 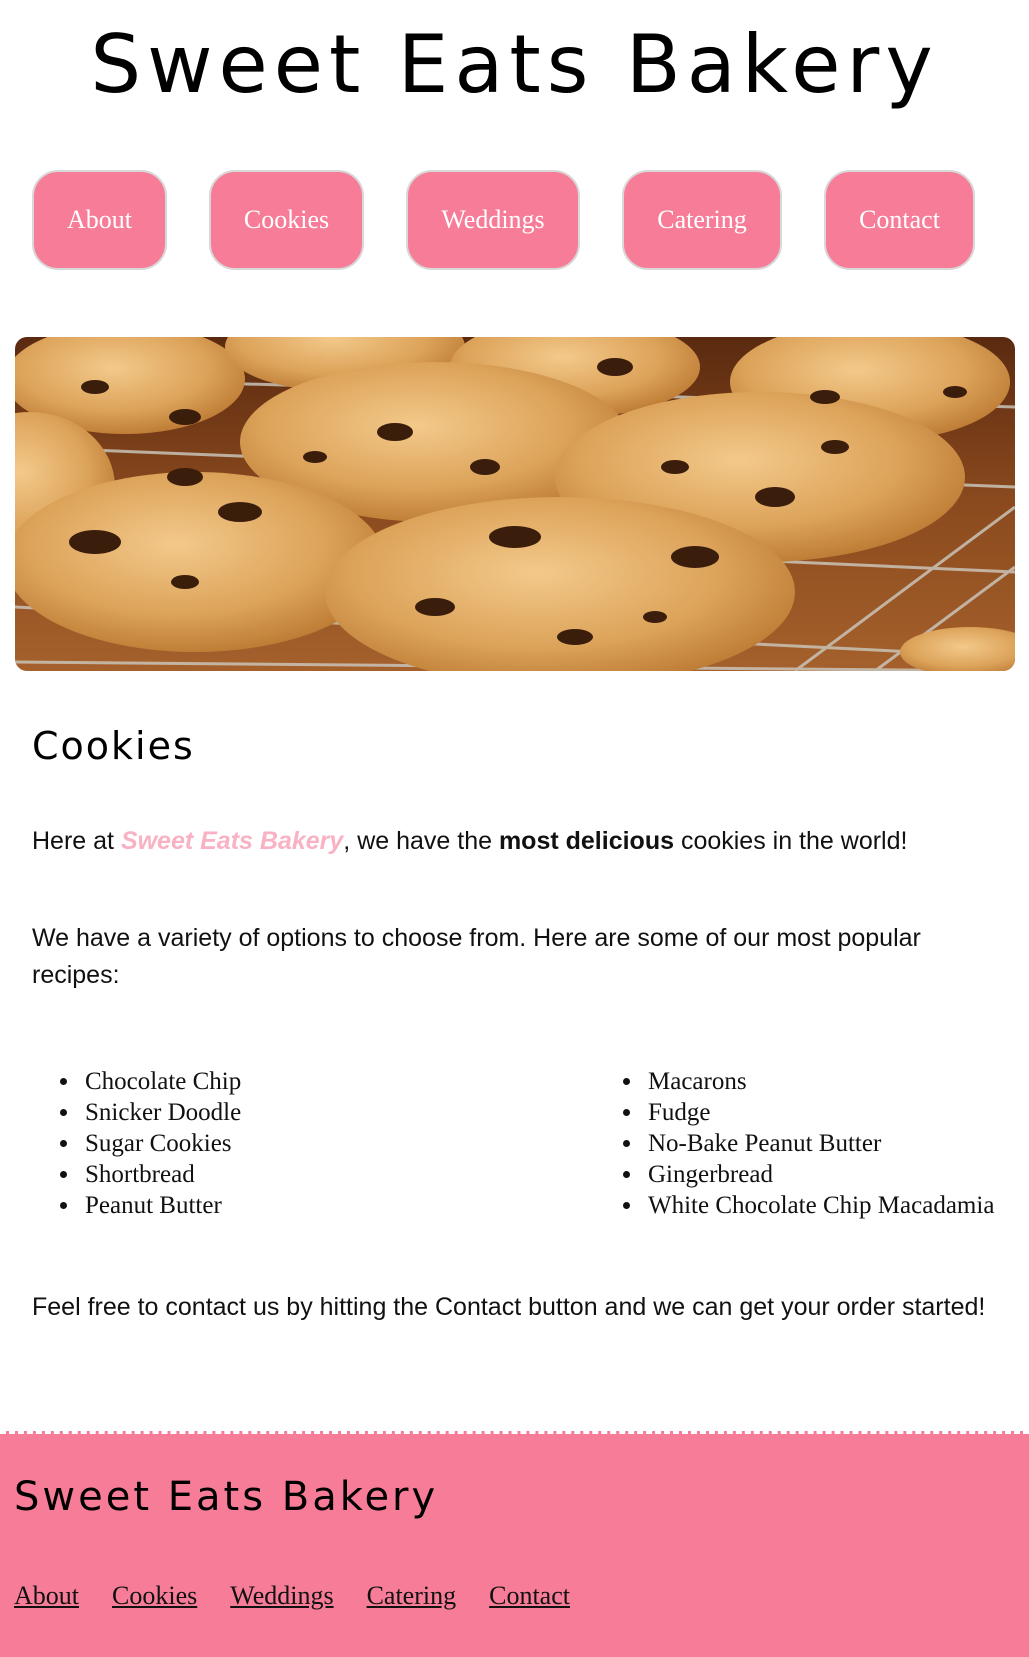 I want to click on site-title: Sweet Eats Bakery, so click(x=514, y=64).